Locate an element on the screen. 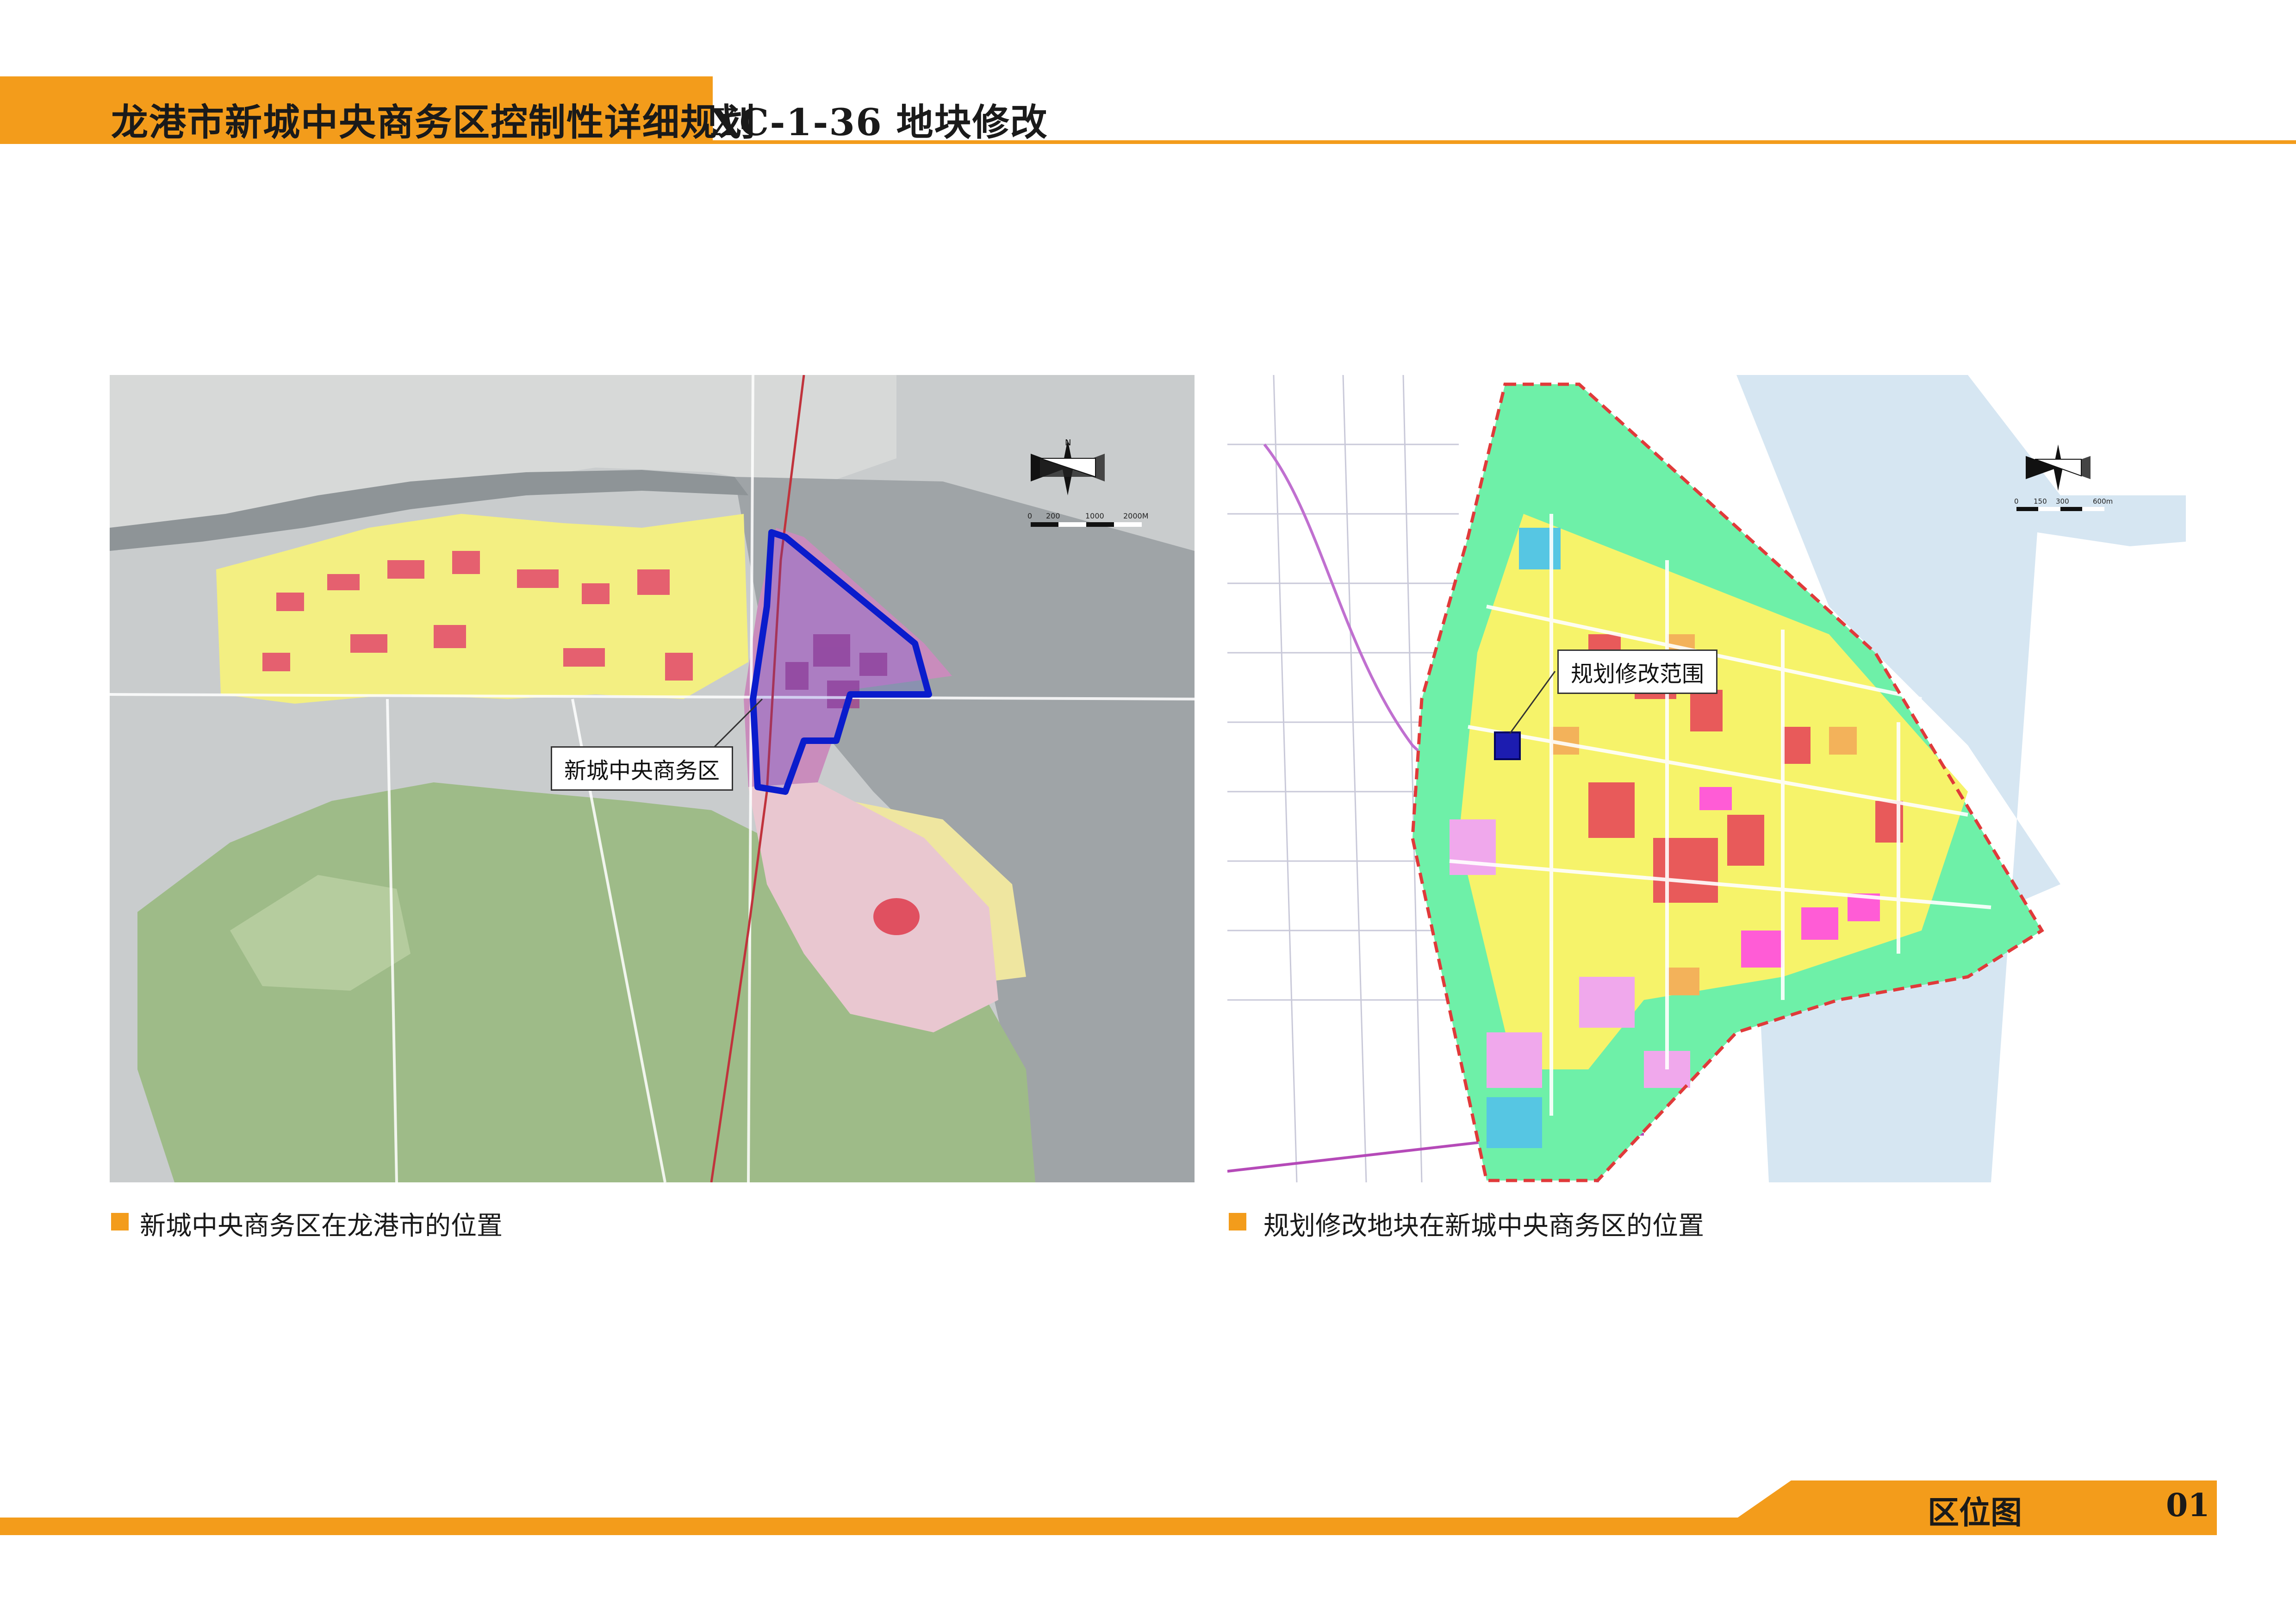  scale-label-200: 200 is located at coordinates (1053, 516).